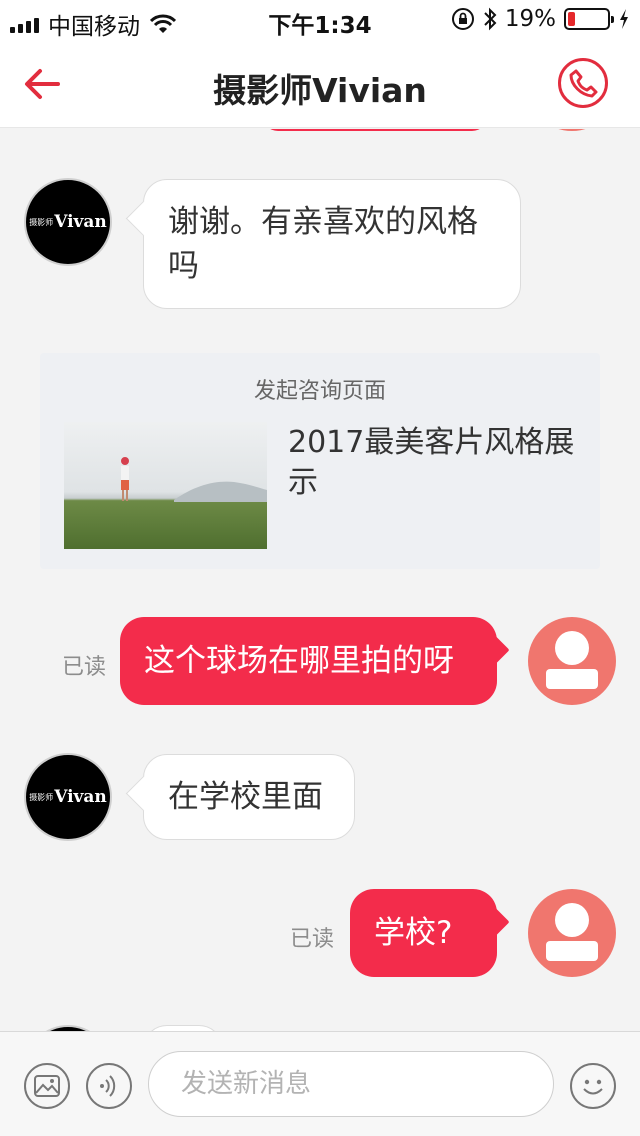 This screenshot has height=1136, width=640. What do you see at coordinates (572, 19) in the screenshot?
I see `battery-fill` at bounding box center [572, 19].